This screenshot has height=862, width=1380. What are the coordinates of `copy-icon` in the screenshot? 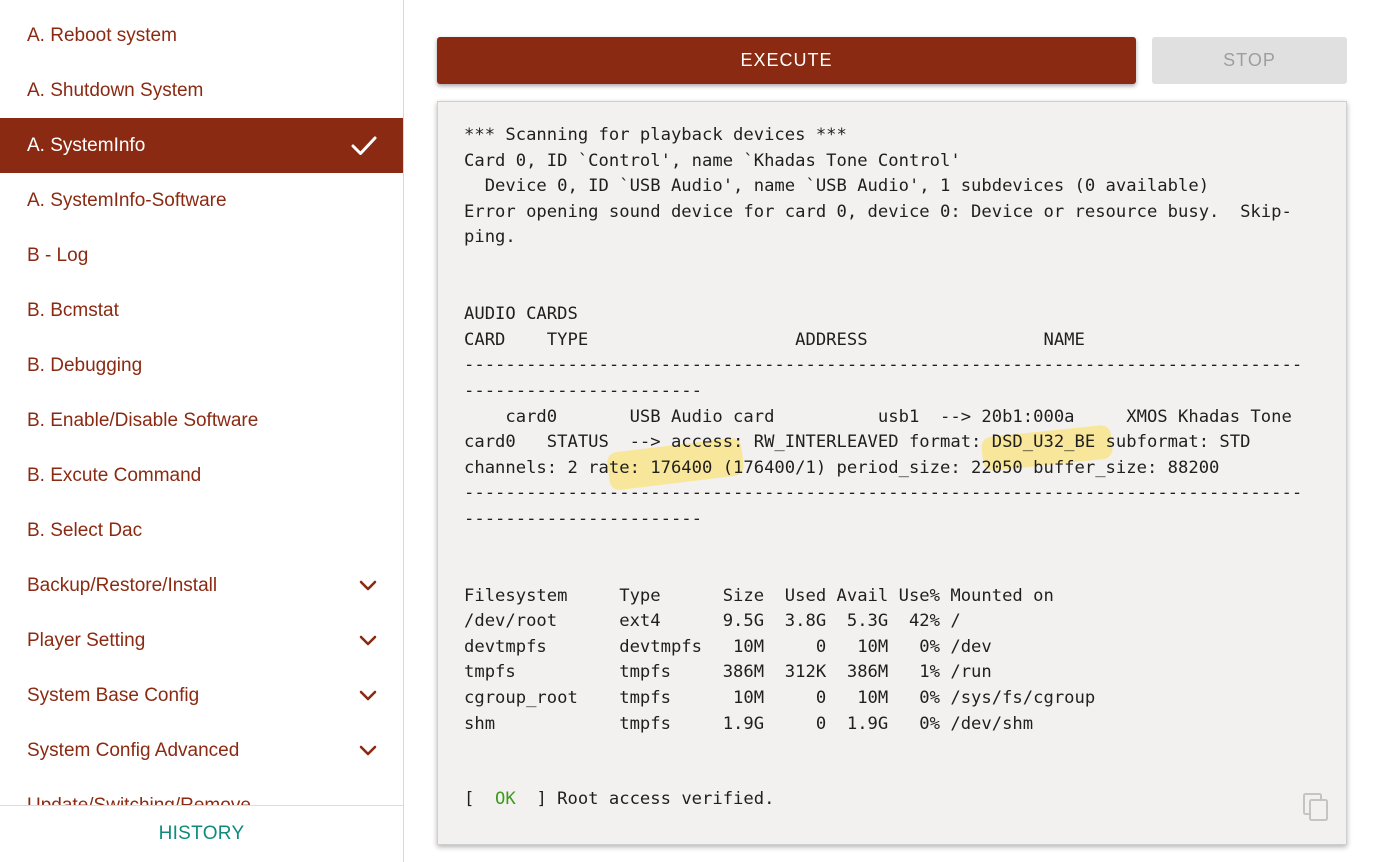 It's located at (1316, 807).